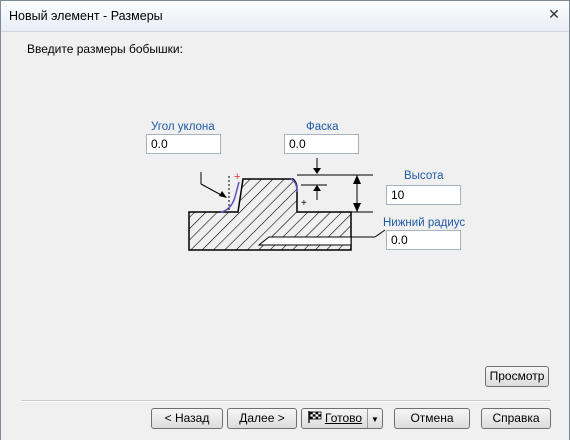 Image resolution: width=570 pixels, height=440 pixels. I want to click on title-bar: Новый элемент - Размеры ✕, so click(285, 16).